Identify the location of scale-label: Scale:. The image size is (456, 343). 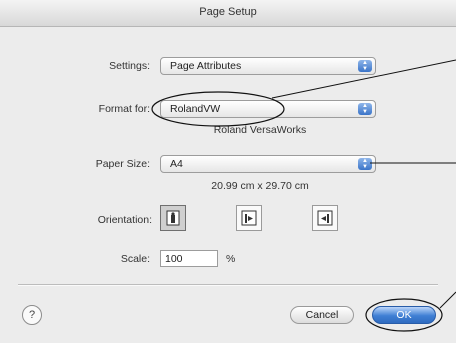
(135, 259).